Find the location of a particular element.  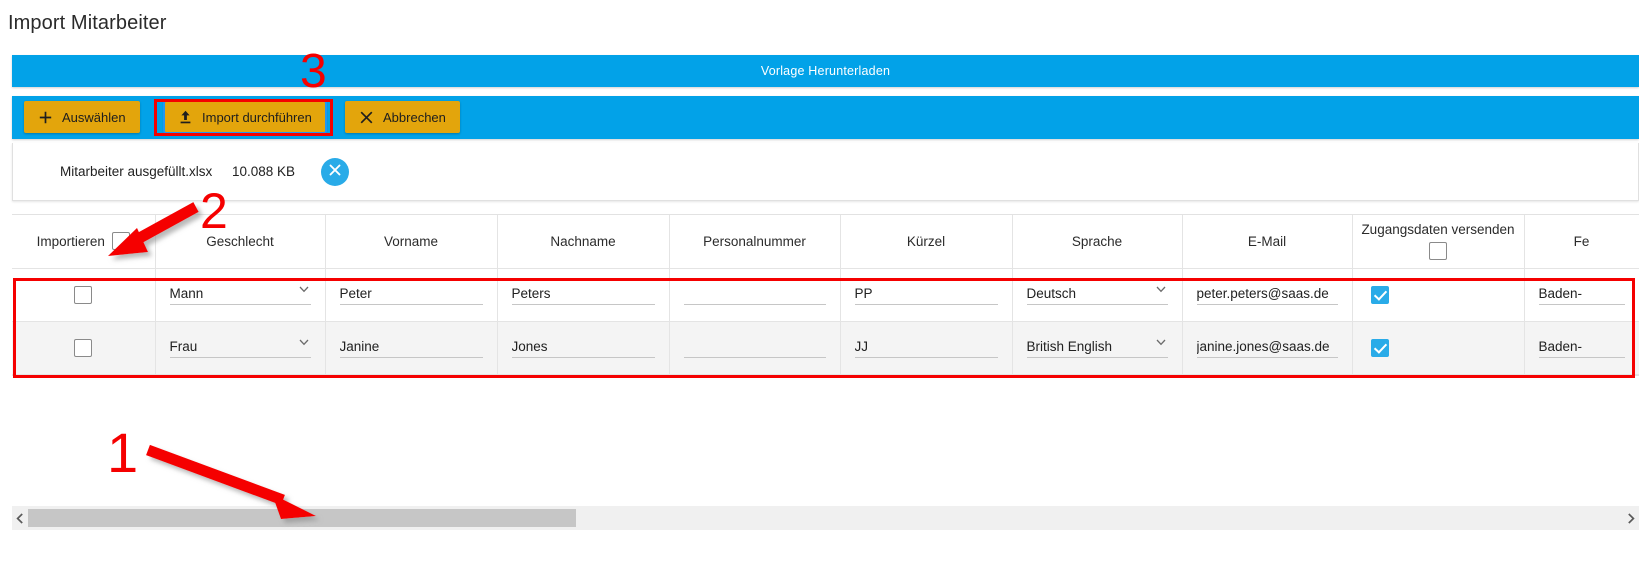

cell-geschlecht: Mann is located at coordinates (240, 295).